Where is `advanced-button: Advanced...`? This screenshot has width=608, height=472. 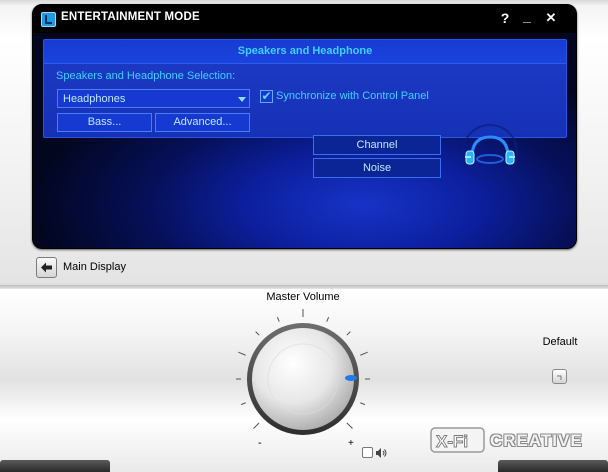
advanced-button: Advanced... is located at coordinates (202, 122).